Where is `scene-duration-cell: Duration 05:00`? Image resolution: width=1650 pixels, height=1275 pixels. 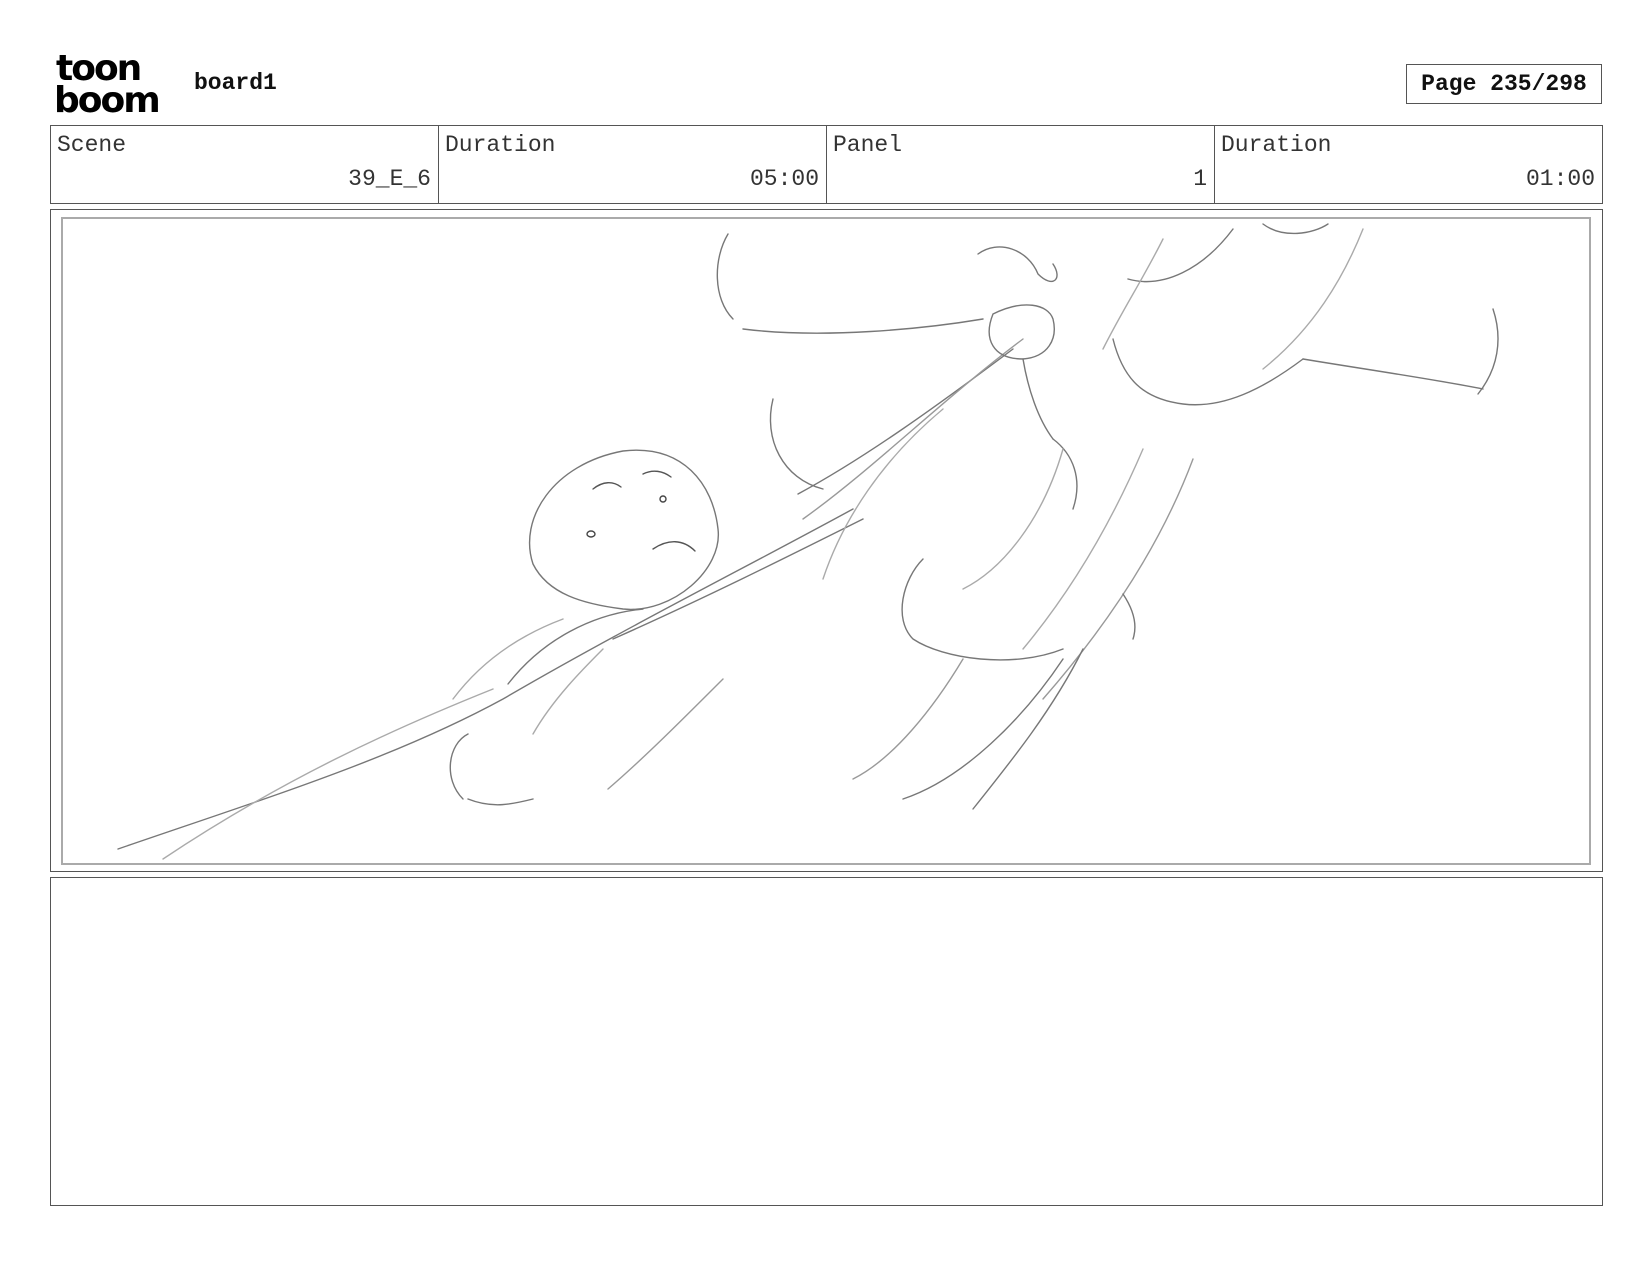 scene-duration-cell: Duration 05:00 is located at coordinates (633, 164).